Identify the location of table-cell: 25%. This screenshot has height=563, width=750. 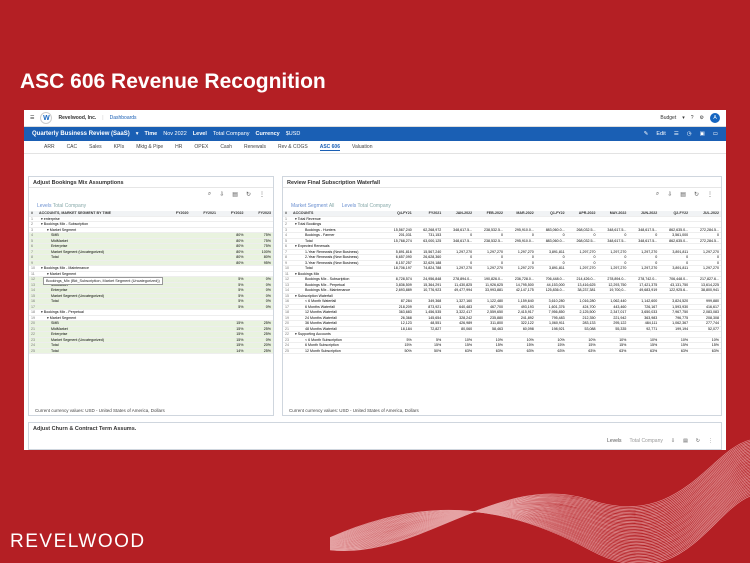
(259, 351).